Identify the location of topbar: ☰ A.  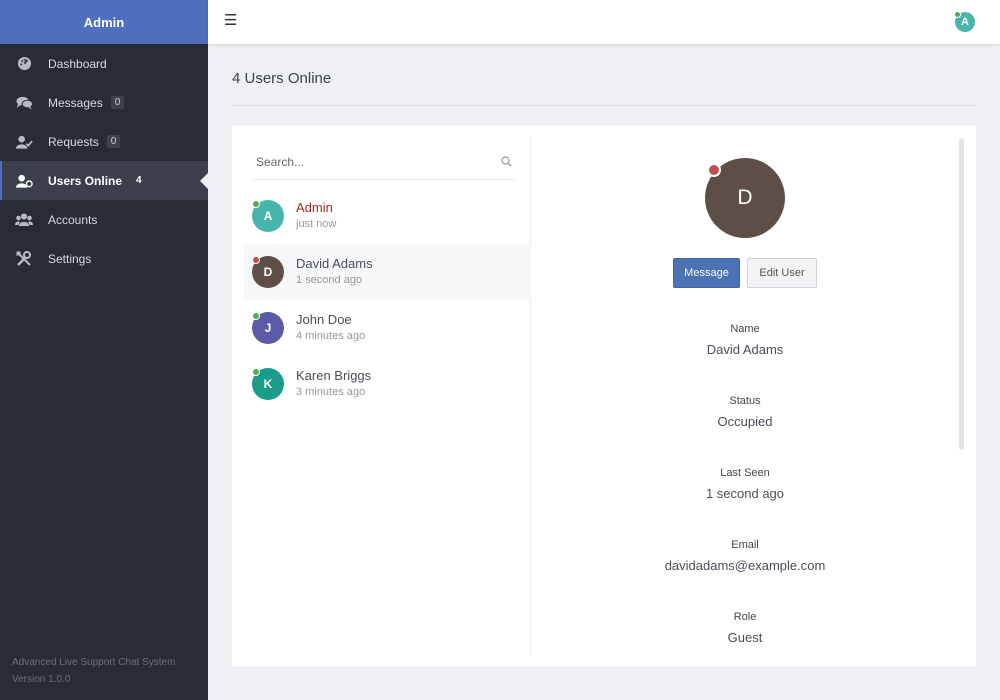
(604, 22).